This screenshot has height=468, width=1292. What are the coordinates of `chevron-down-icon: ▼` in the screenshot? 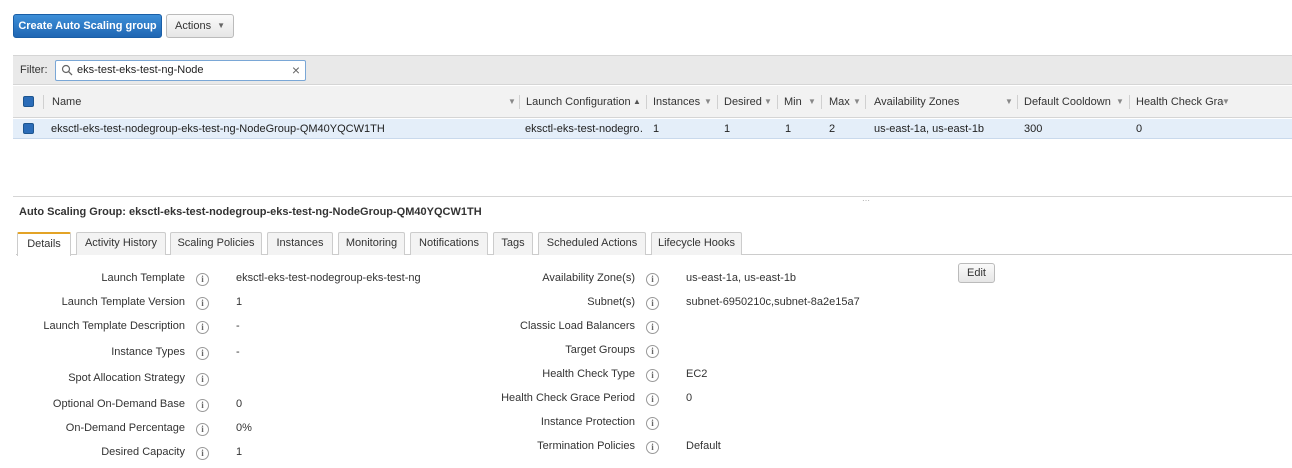 It's located at (221, 25).